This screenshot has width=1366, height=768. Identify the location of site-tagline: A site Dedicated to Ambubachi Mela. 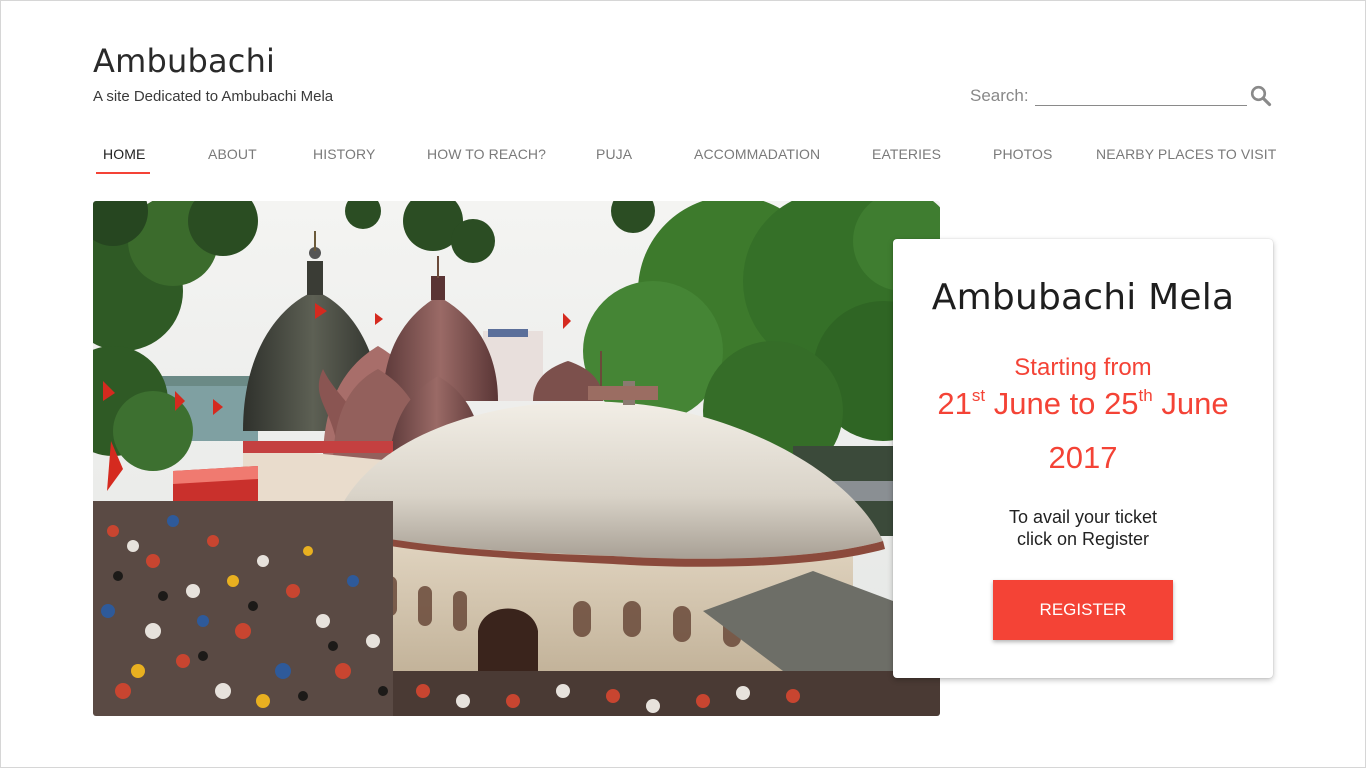
(213, 96).